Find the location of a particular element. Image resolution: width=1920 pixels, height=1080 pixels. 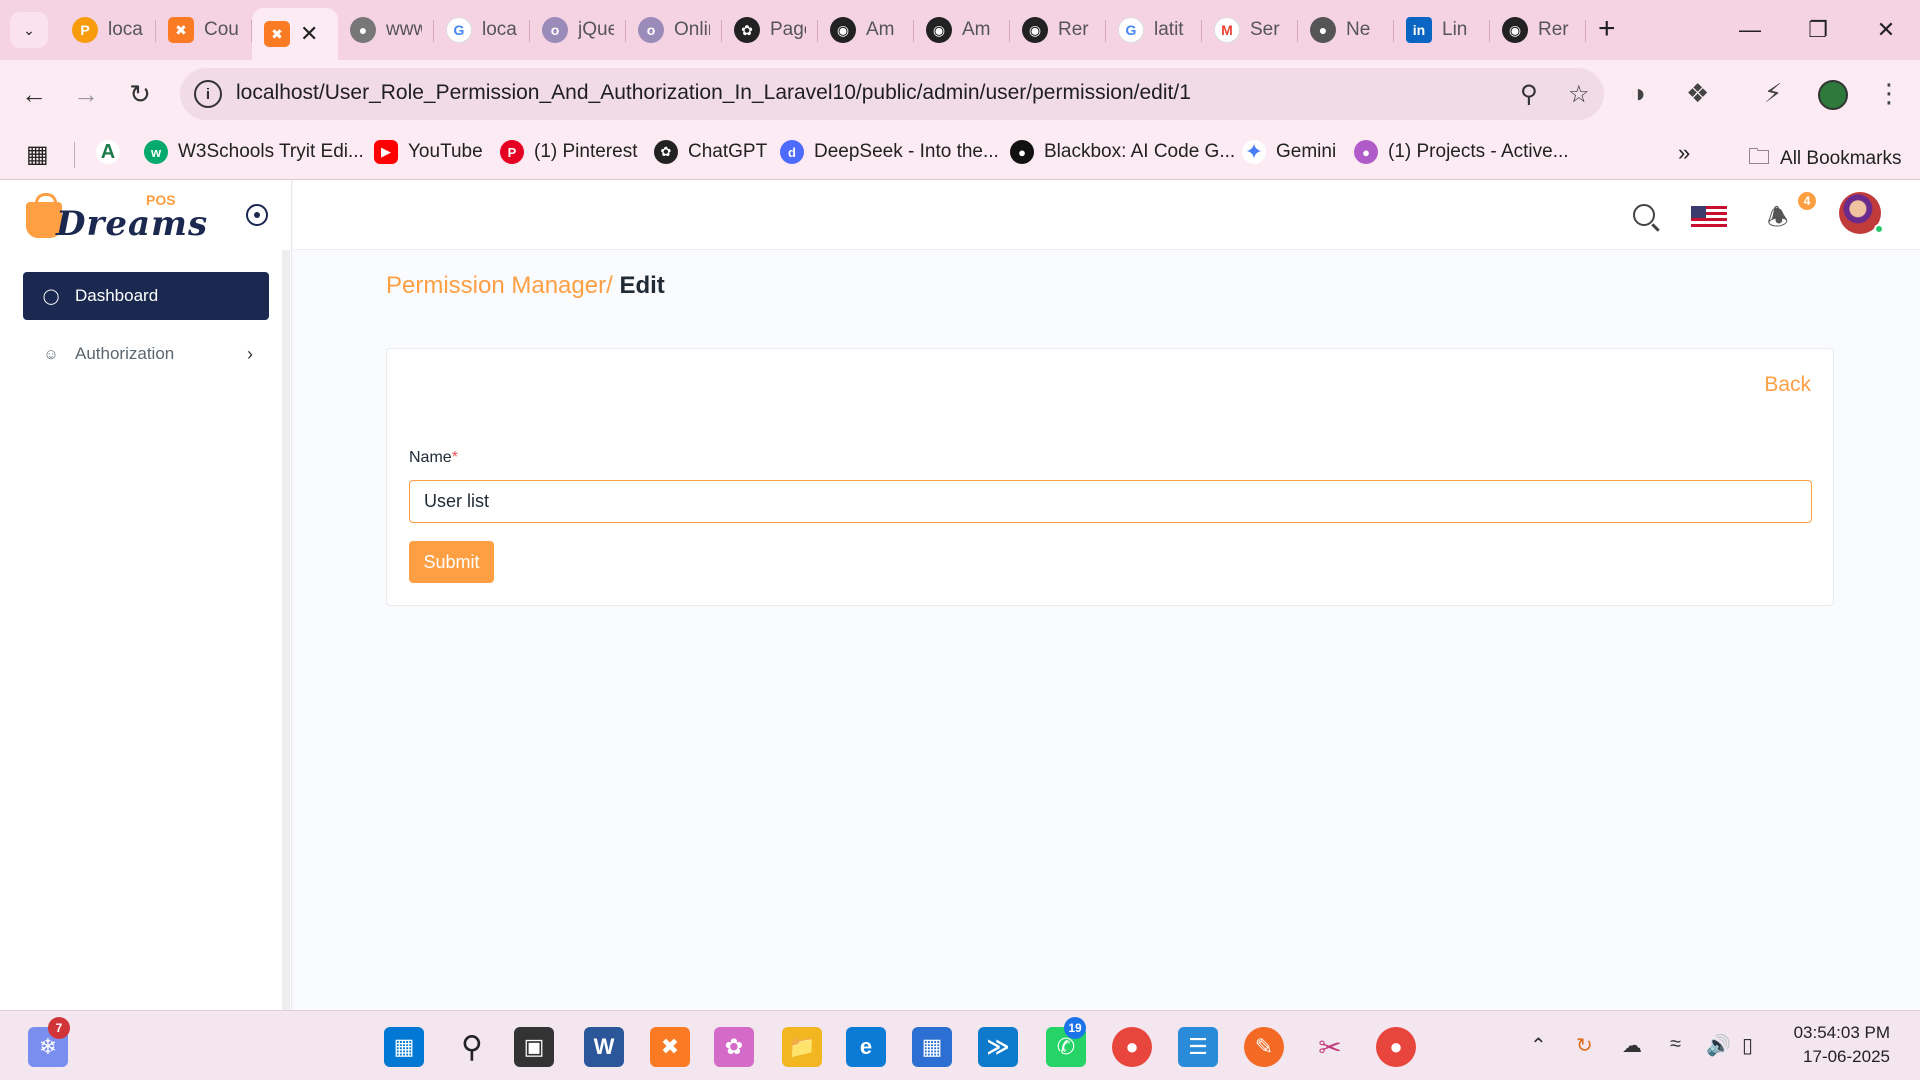

bookmark-a-logo: A is located at coordinates (108, 152).